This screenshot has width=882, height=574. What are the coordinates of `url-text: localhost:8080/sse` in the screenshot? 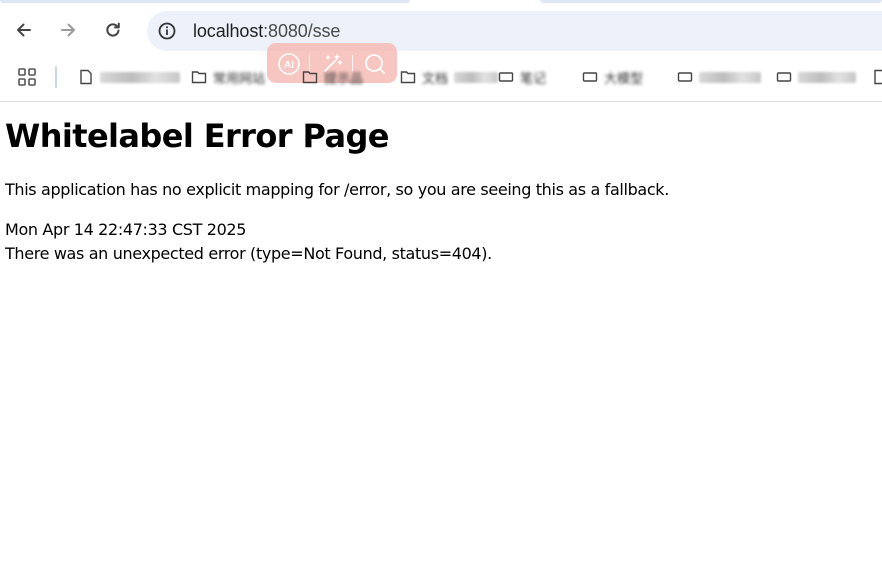 It's located at (266, 31).